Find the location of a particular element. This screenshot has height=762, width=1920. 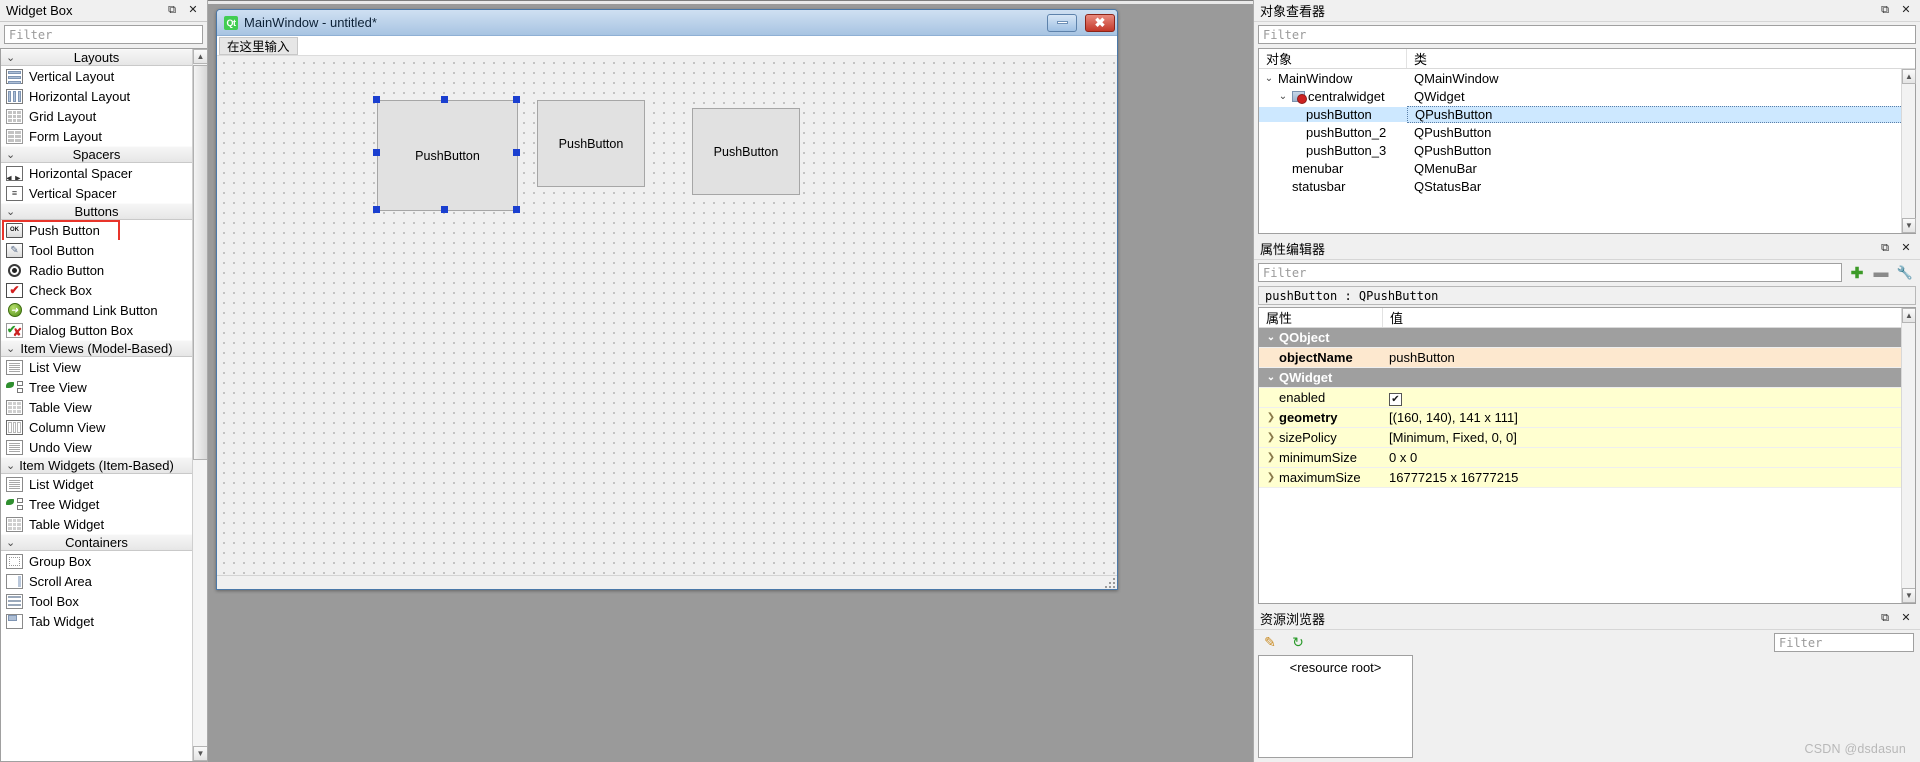

widget-item-vertical-layout: Vertical Layout is located at coordinates (96, 76).